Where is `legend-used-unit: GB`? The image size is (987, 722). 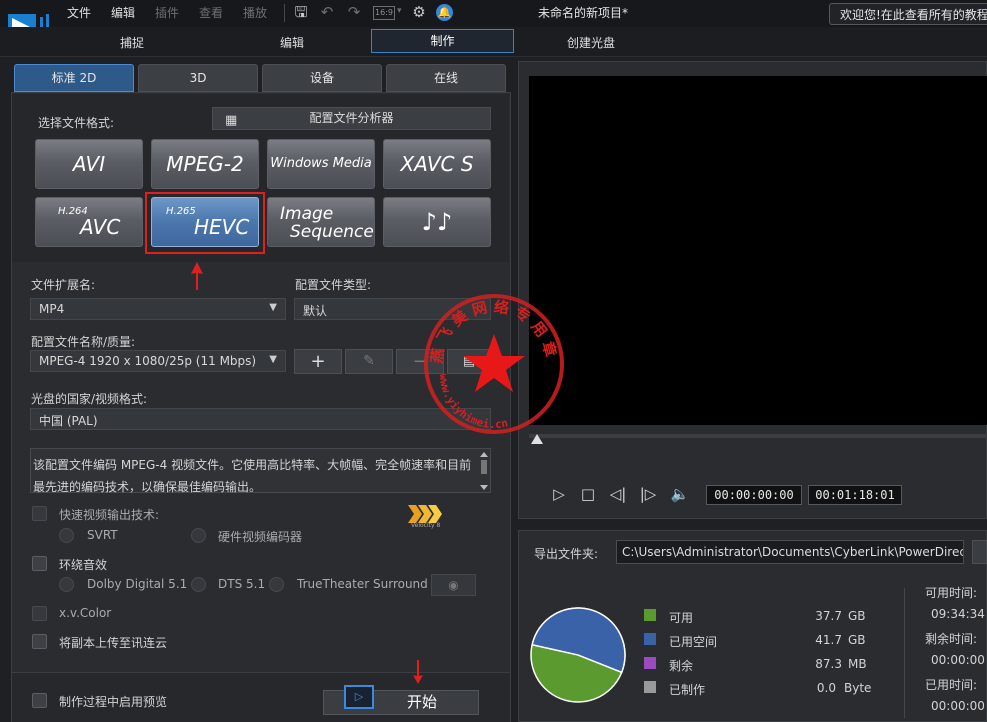
legend-used-unit: GB is located at coordinates (857, 640).